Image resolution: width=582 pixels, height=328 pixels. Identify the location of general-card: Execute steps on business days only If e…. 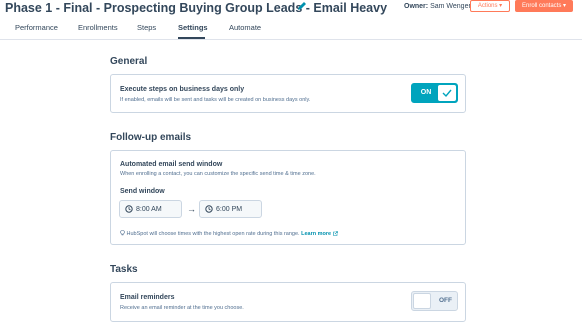
(288, 93).